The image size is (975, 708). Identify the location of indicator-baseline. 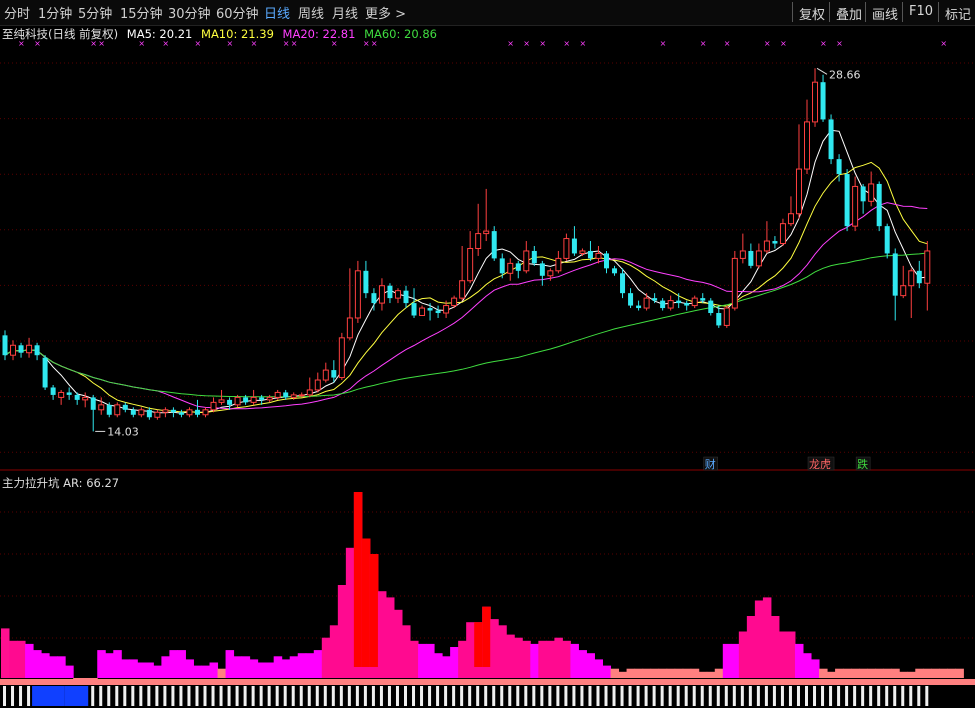
(487, 682).